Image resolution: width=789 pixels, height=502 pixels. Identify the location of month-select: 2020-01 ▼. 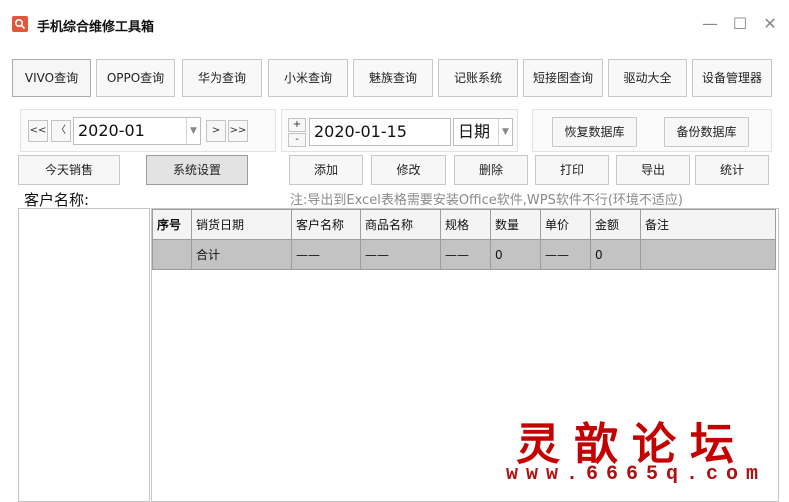
(137, 131).